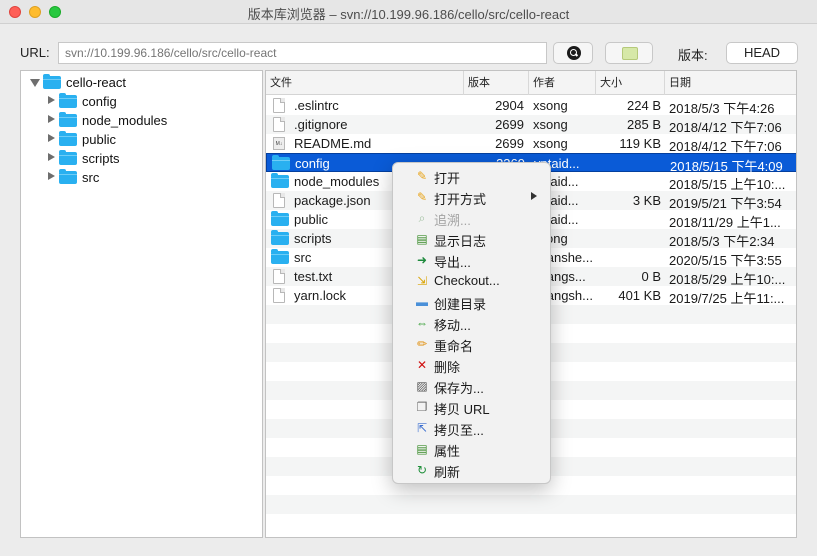  What do you see at coordinates (321, 124) in the screenshot?
I see `cell-file-name: .gitignore` at bounding box center [321, 124].